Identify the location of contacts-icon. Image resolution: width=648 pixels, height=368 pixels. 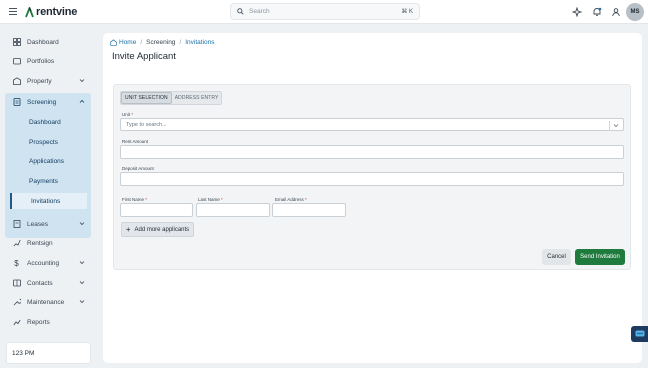
(16, 283).